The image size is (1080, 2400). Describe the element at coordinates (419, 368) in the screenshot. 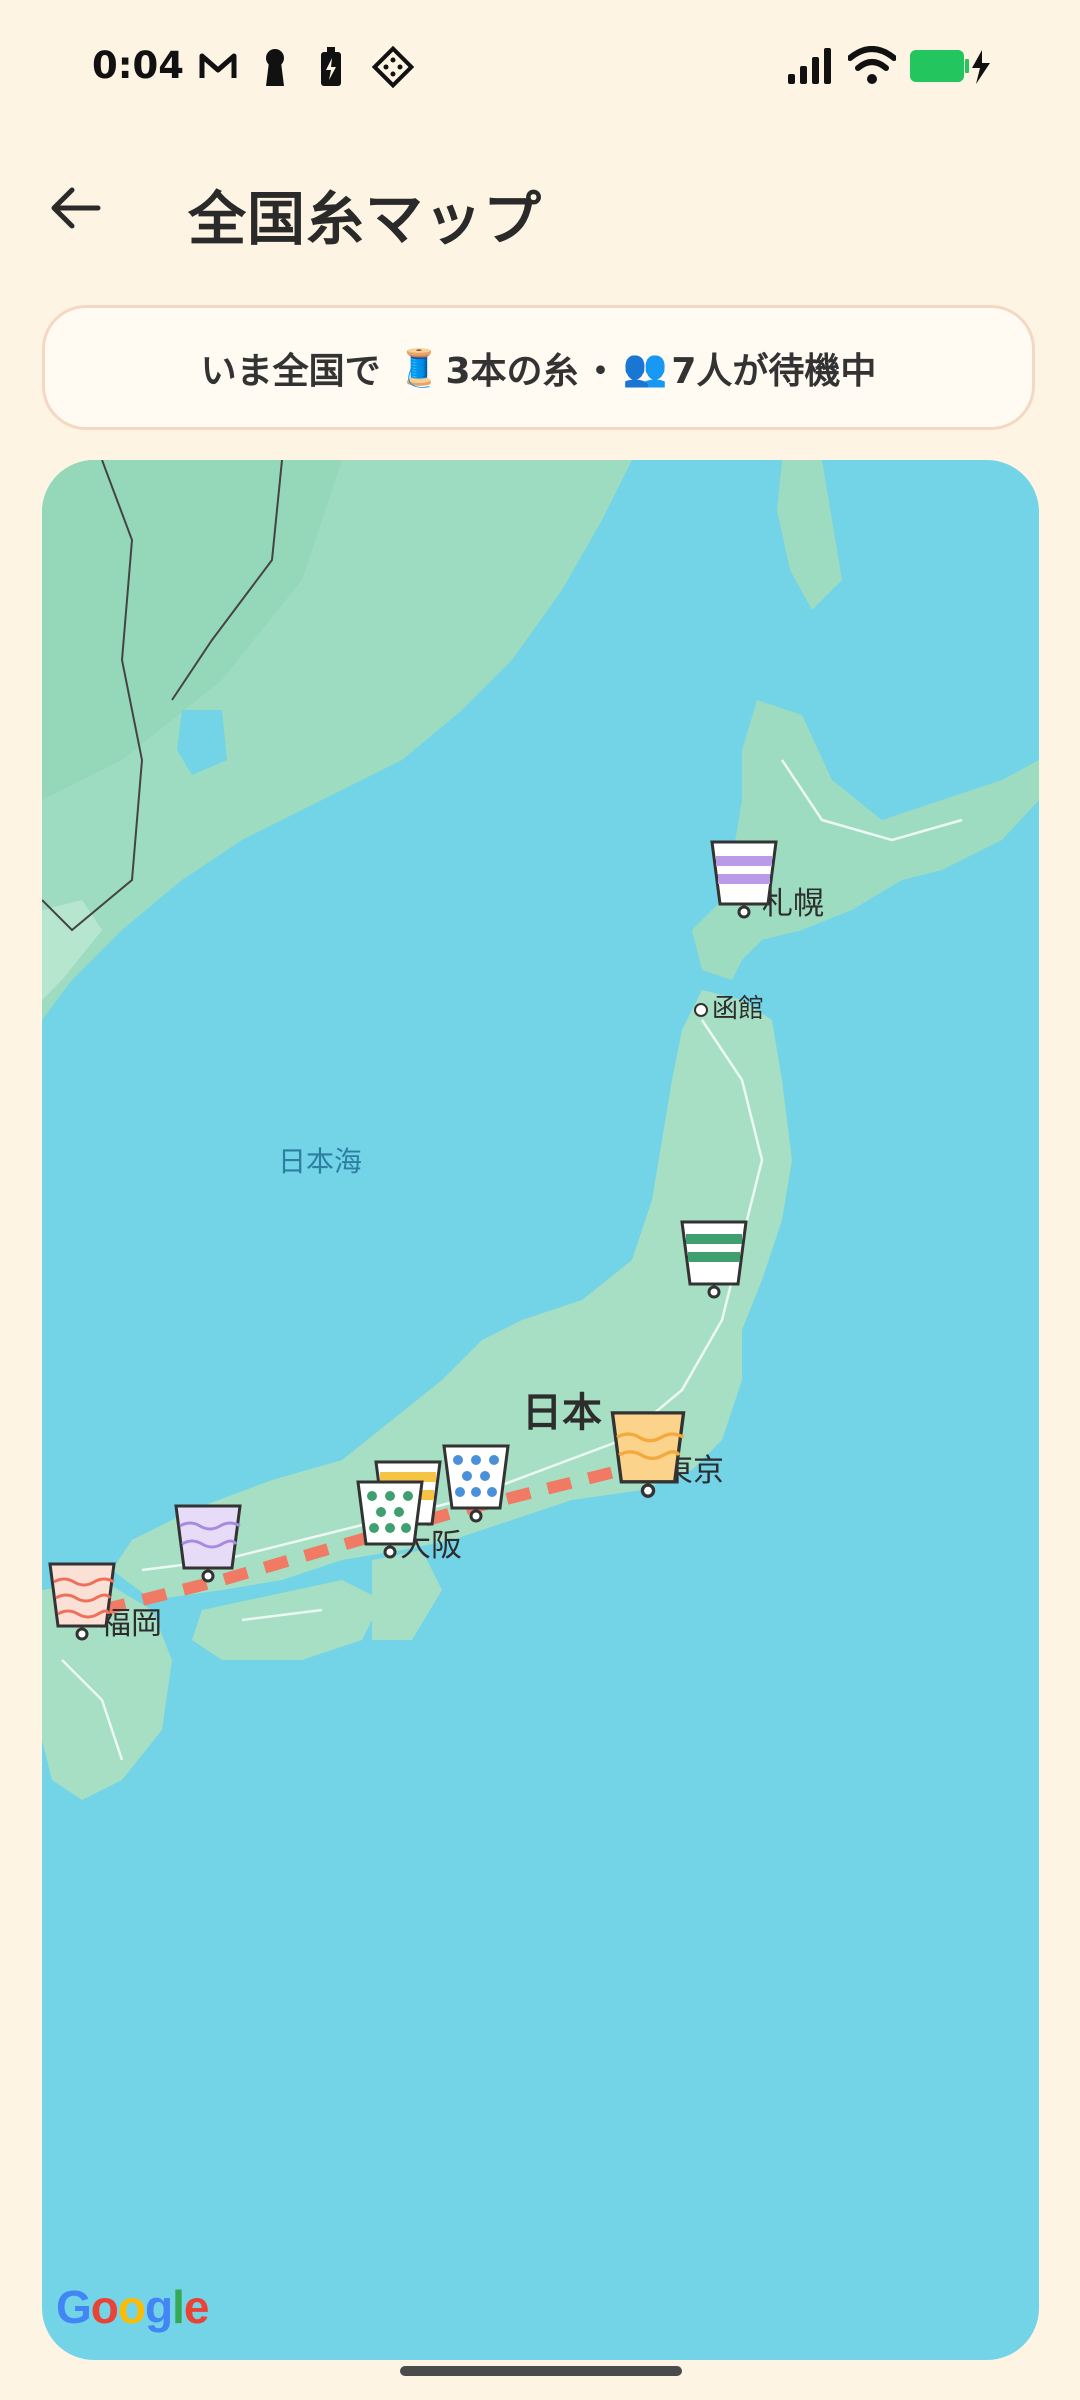

I see `spool-icon: 🧵` at that location.